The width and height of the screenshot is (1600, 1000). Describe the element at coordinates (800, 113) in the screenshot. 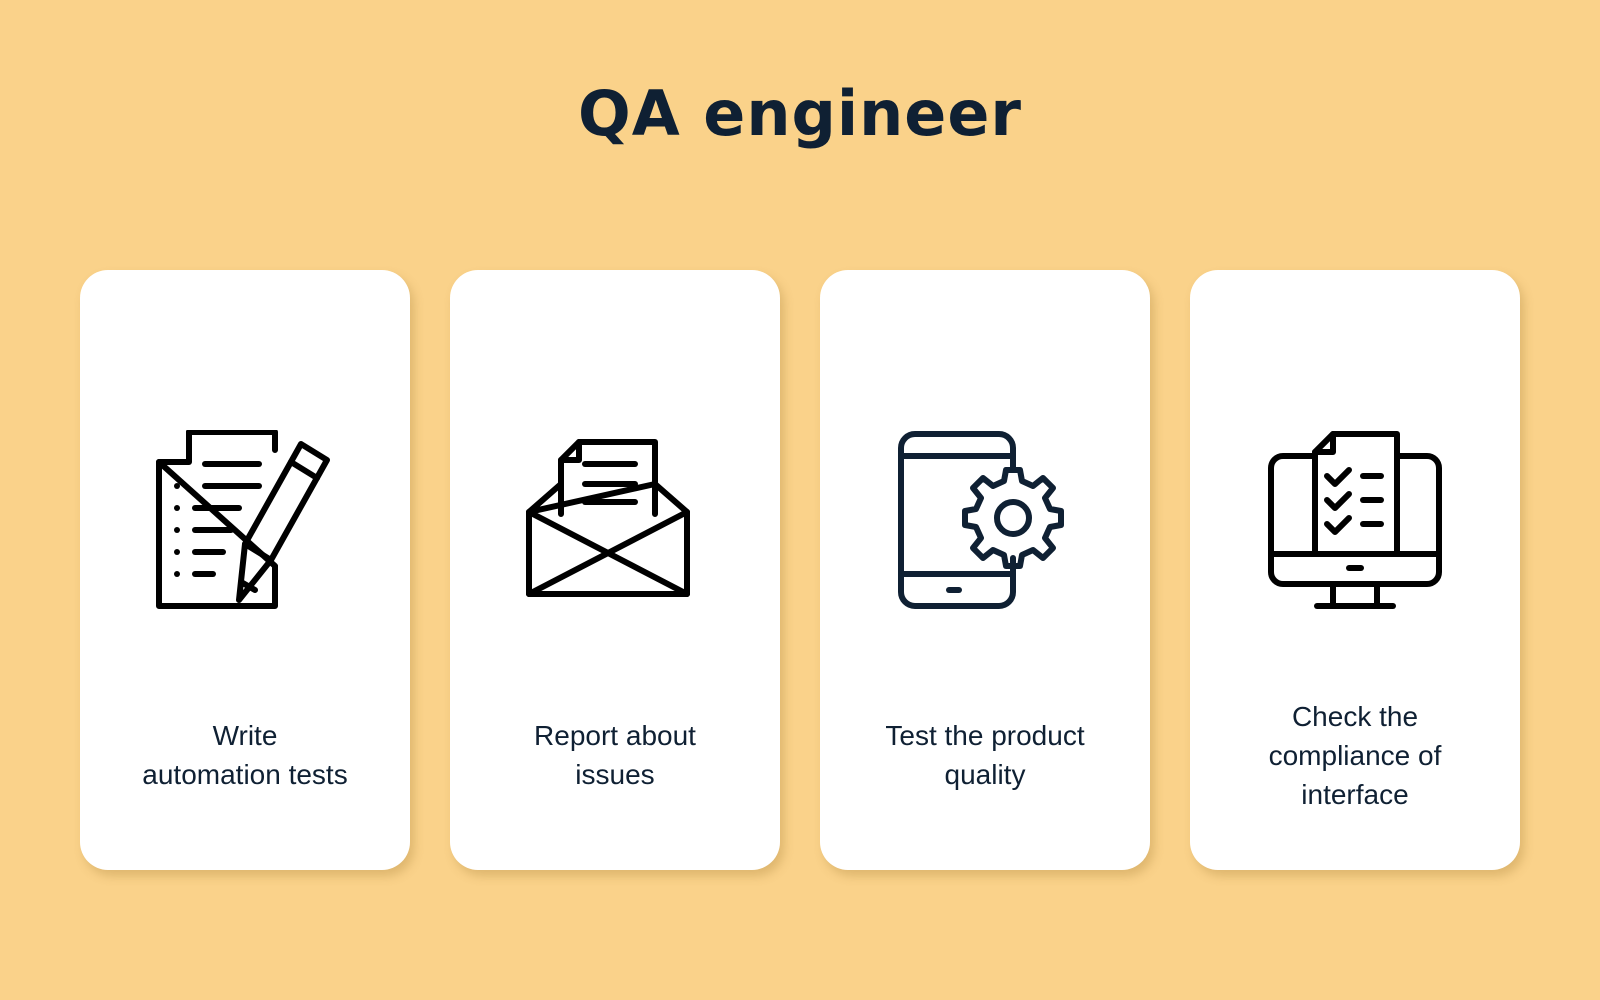

I see `page-title: QA engineer` at that location.